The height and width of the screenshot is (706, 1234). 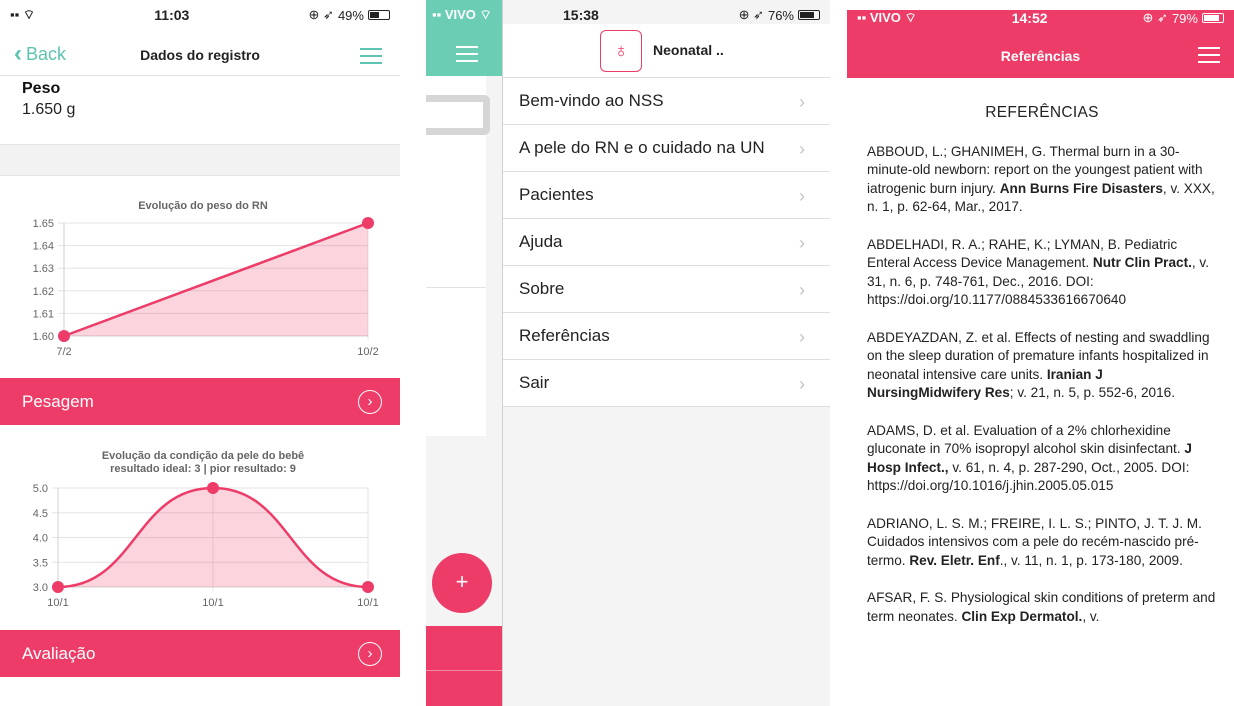 I want to click on drawer-header: ♁ Neonatal .., so click(x=666, y=51).